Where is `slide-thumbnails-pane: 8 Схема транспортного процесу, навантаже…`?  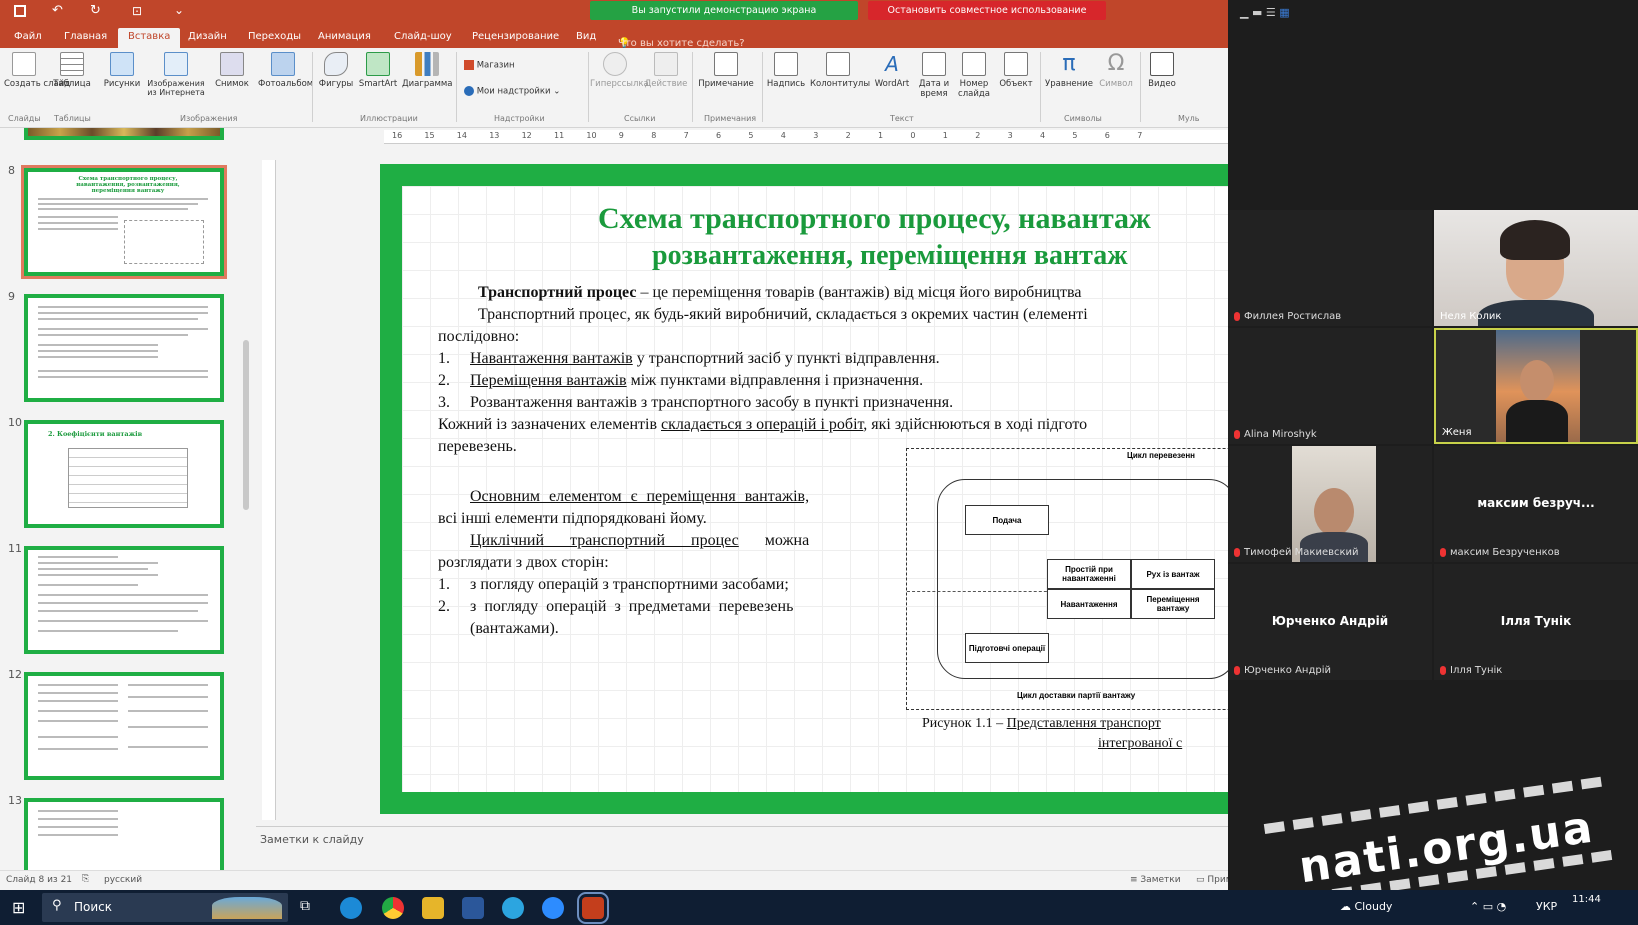
slide-thumbnails-pane: 8 Схема транспортного процесу, навантаже… is located at coordinates (128, 499).